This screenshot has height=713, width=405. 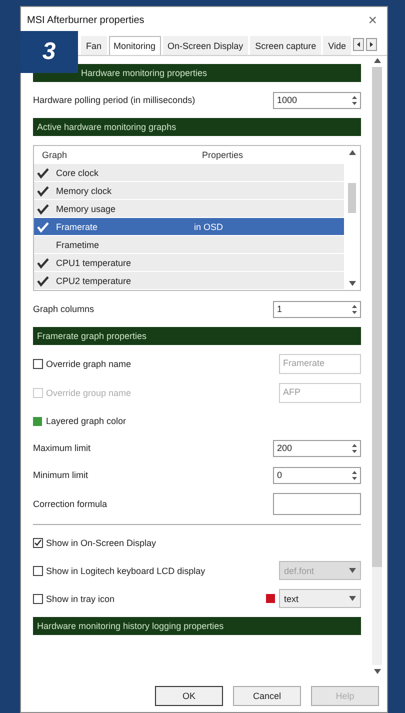 I want to click on graph-row: Memory usage, so click(x=189, y=209).